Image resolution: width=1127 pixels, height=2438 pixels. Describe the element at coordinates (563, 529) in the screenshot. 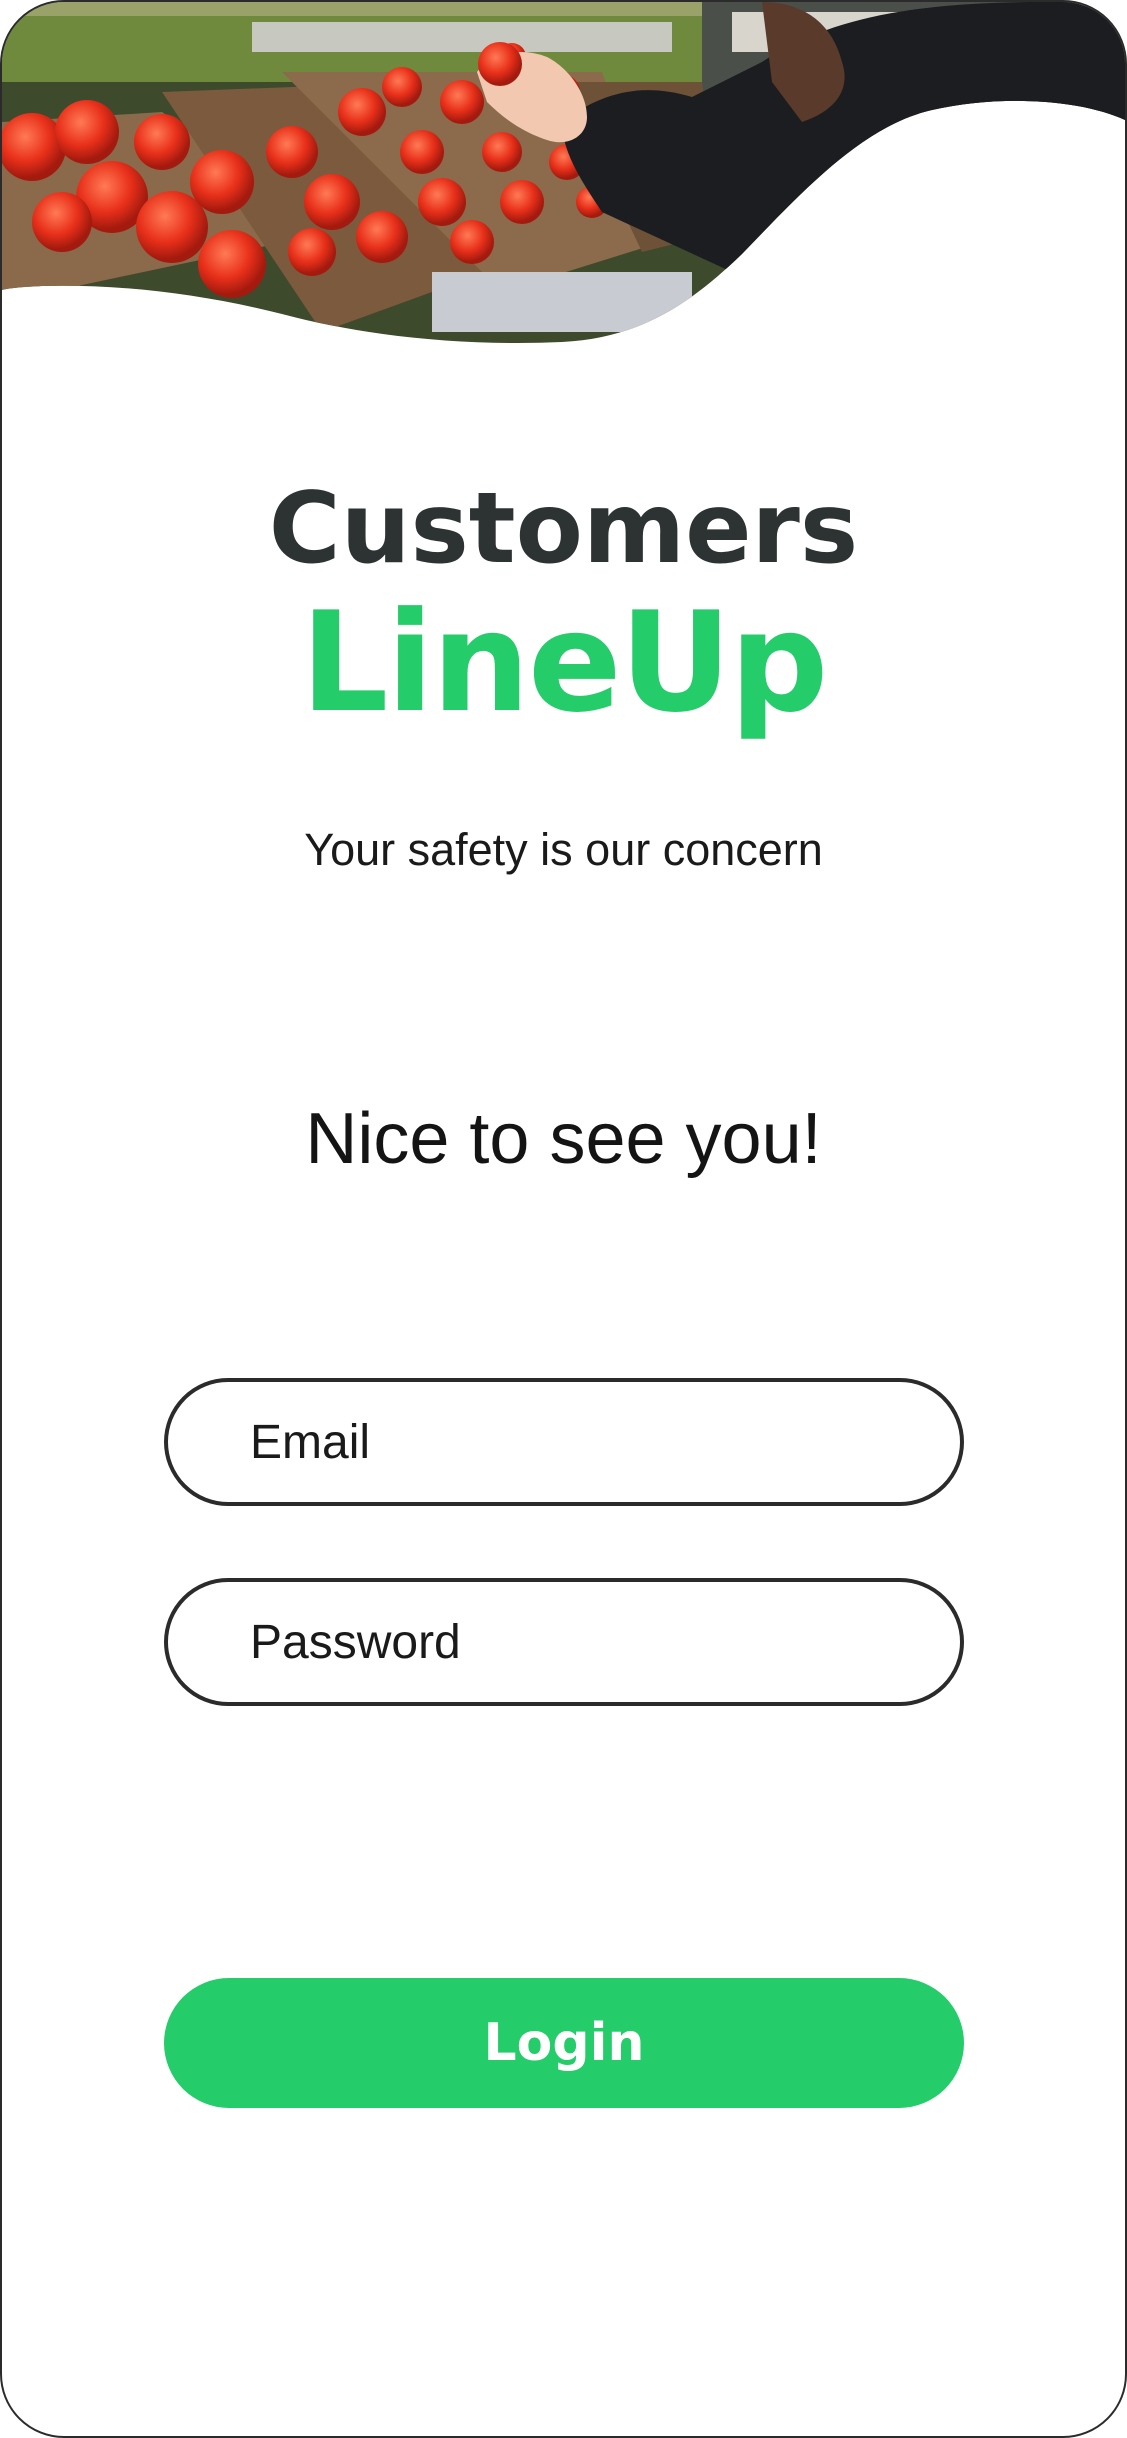

I see `brand-title-line1: Customers` at that location.